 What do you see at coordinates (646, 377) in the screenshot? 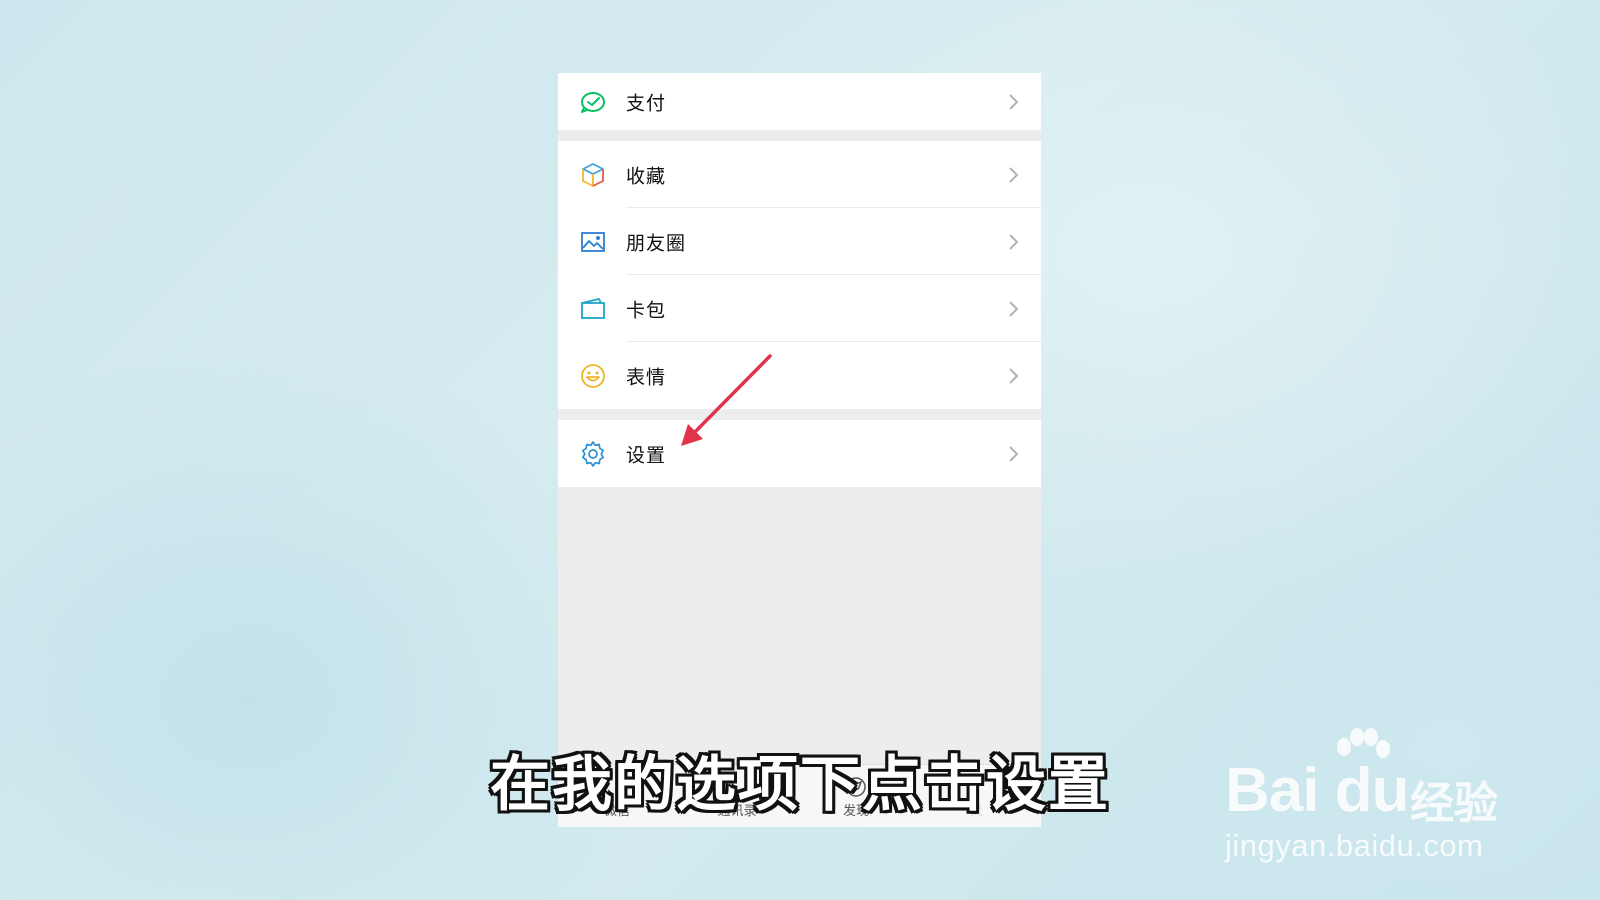
I see `menu-item-label: 表情` at bounding box center [646, 377].